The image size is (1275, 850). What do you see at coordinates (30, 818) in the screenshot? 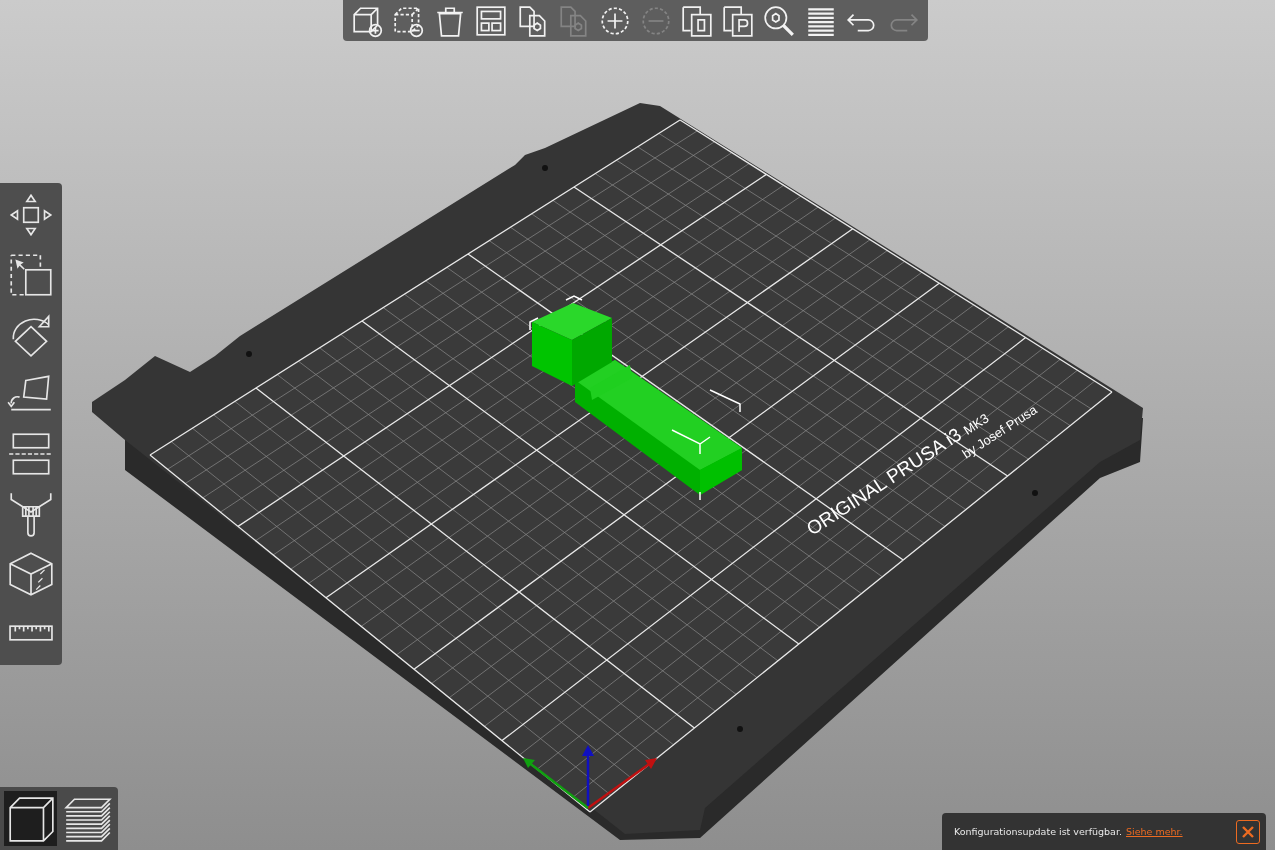
I see `3d-view-button` at bounding box center [30, 818].